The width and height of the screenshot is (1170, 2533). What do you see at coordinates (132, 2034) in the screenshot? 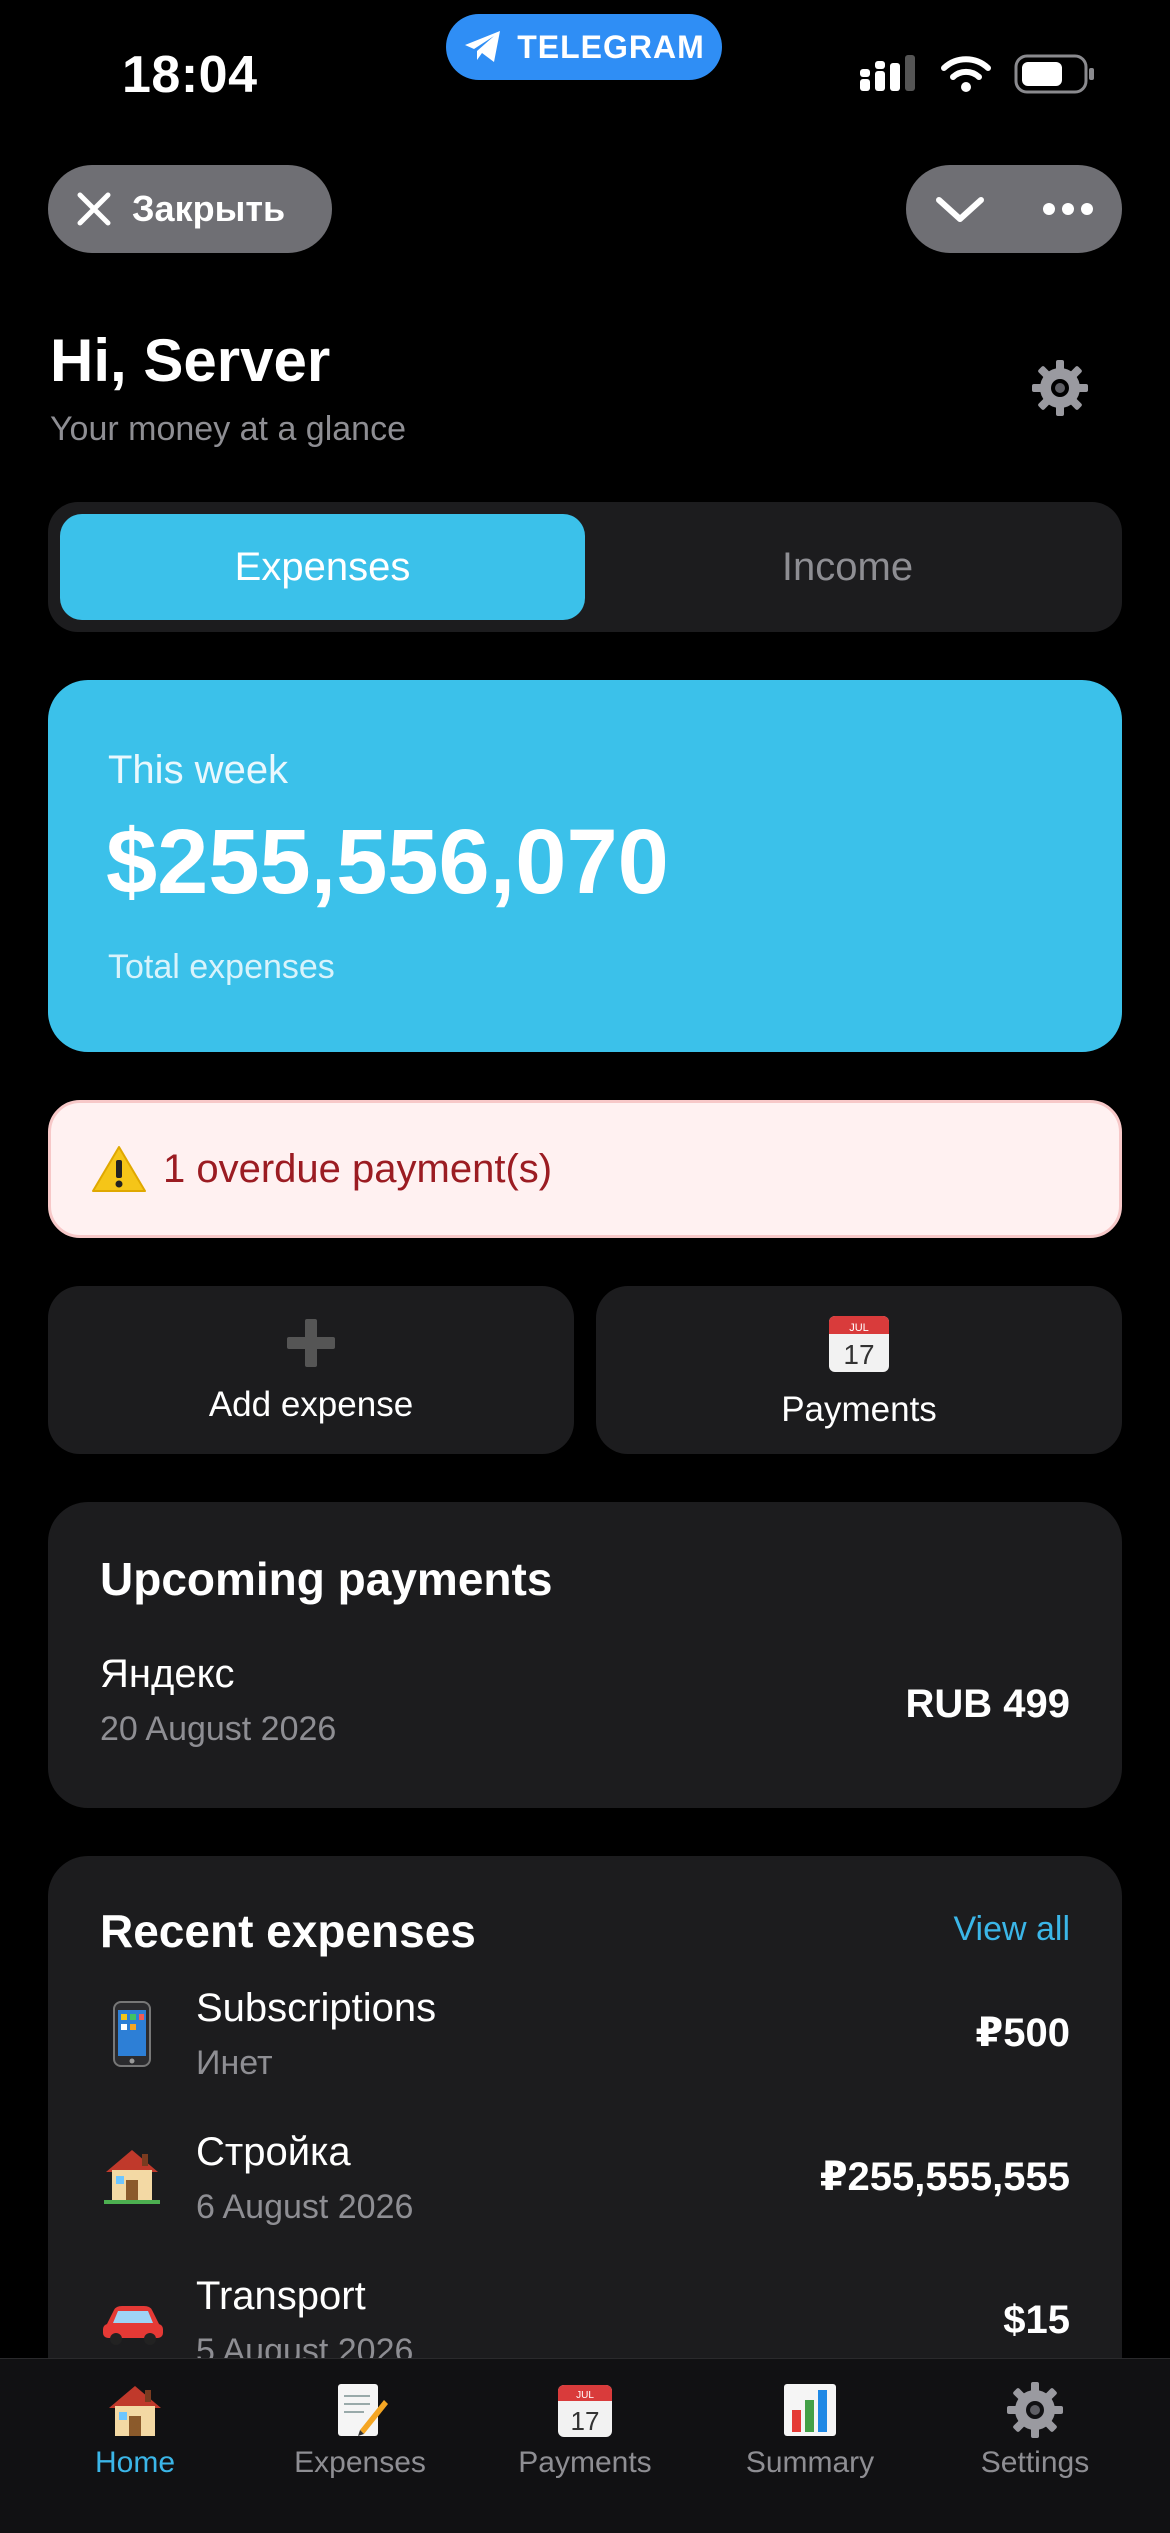
I see `phone-icon` at bounding box center [132, 2034].